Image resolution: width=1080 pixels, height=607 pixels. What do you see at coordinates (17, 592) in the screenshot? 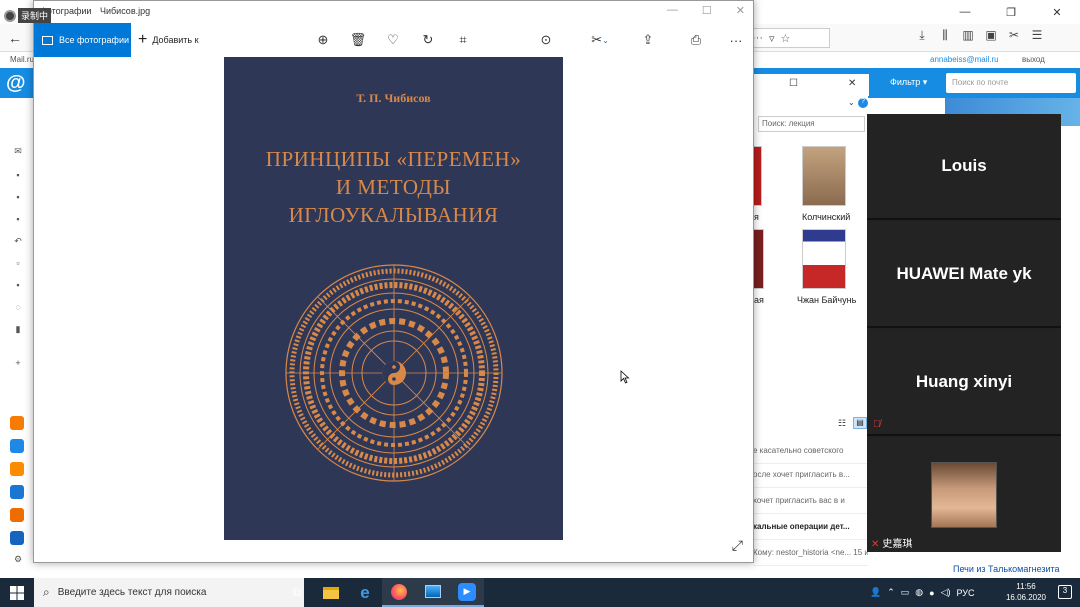
I see `start-button` at bounding box center [17, 592].